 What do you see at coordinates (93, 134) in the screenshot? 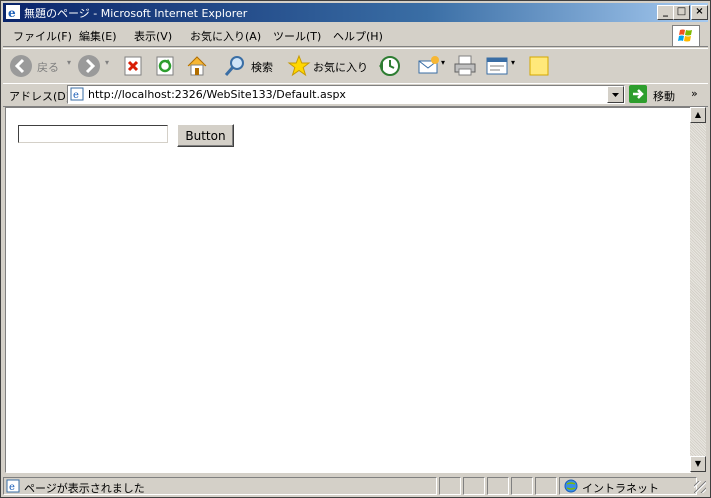
I see `text-input` at bounding box center [93, 134].